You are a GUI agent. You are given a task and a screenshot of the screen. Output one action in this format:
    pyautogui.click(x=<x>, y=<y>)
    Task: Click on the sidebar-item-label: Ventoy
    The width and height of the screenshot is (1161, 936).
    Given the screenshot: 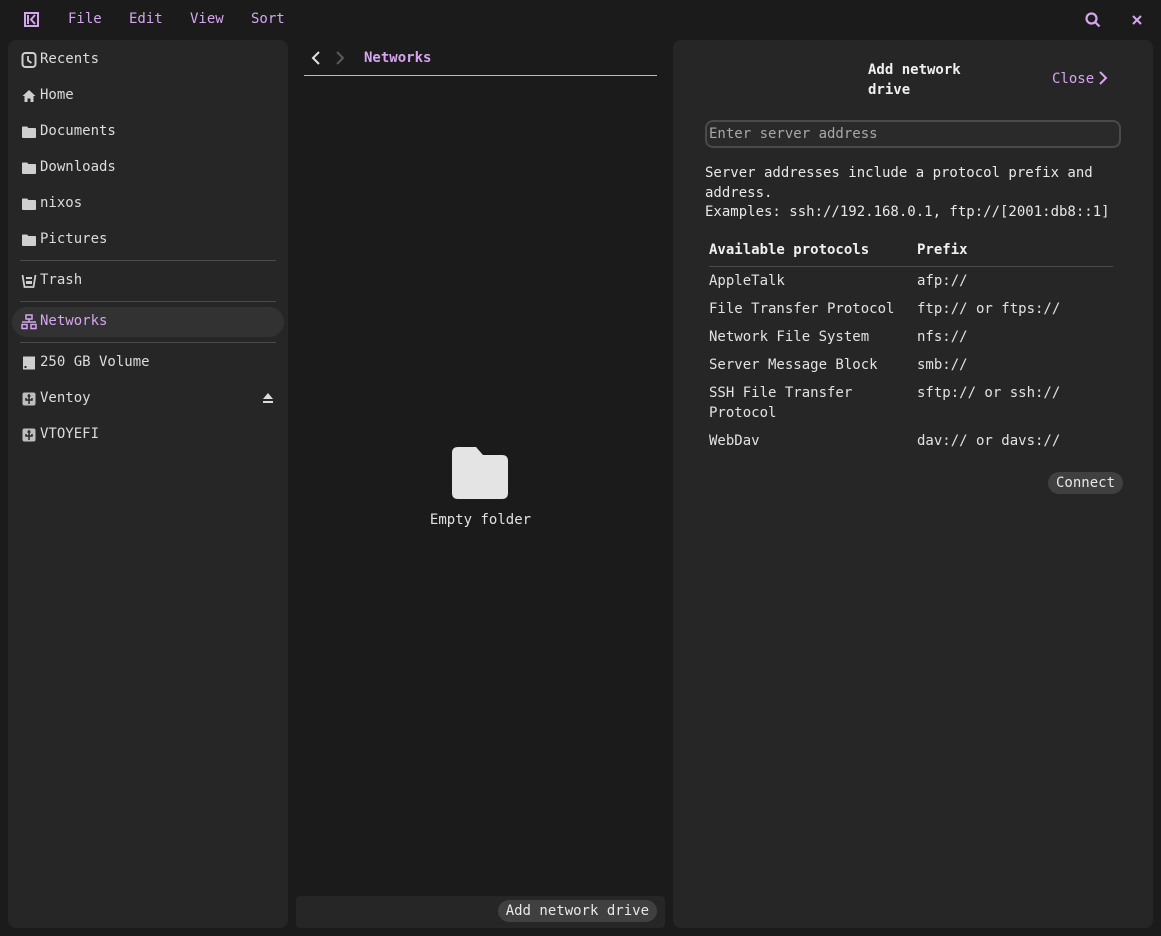 What is the action you would take?
    pyautogui.click(x=65, y=398)
    